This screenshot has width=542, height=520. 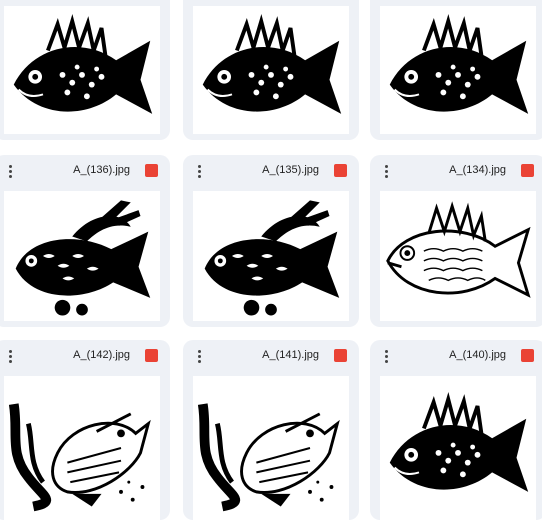 I want to click on file-card: A_(140).jpg, so click(x=456, y=430).